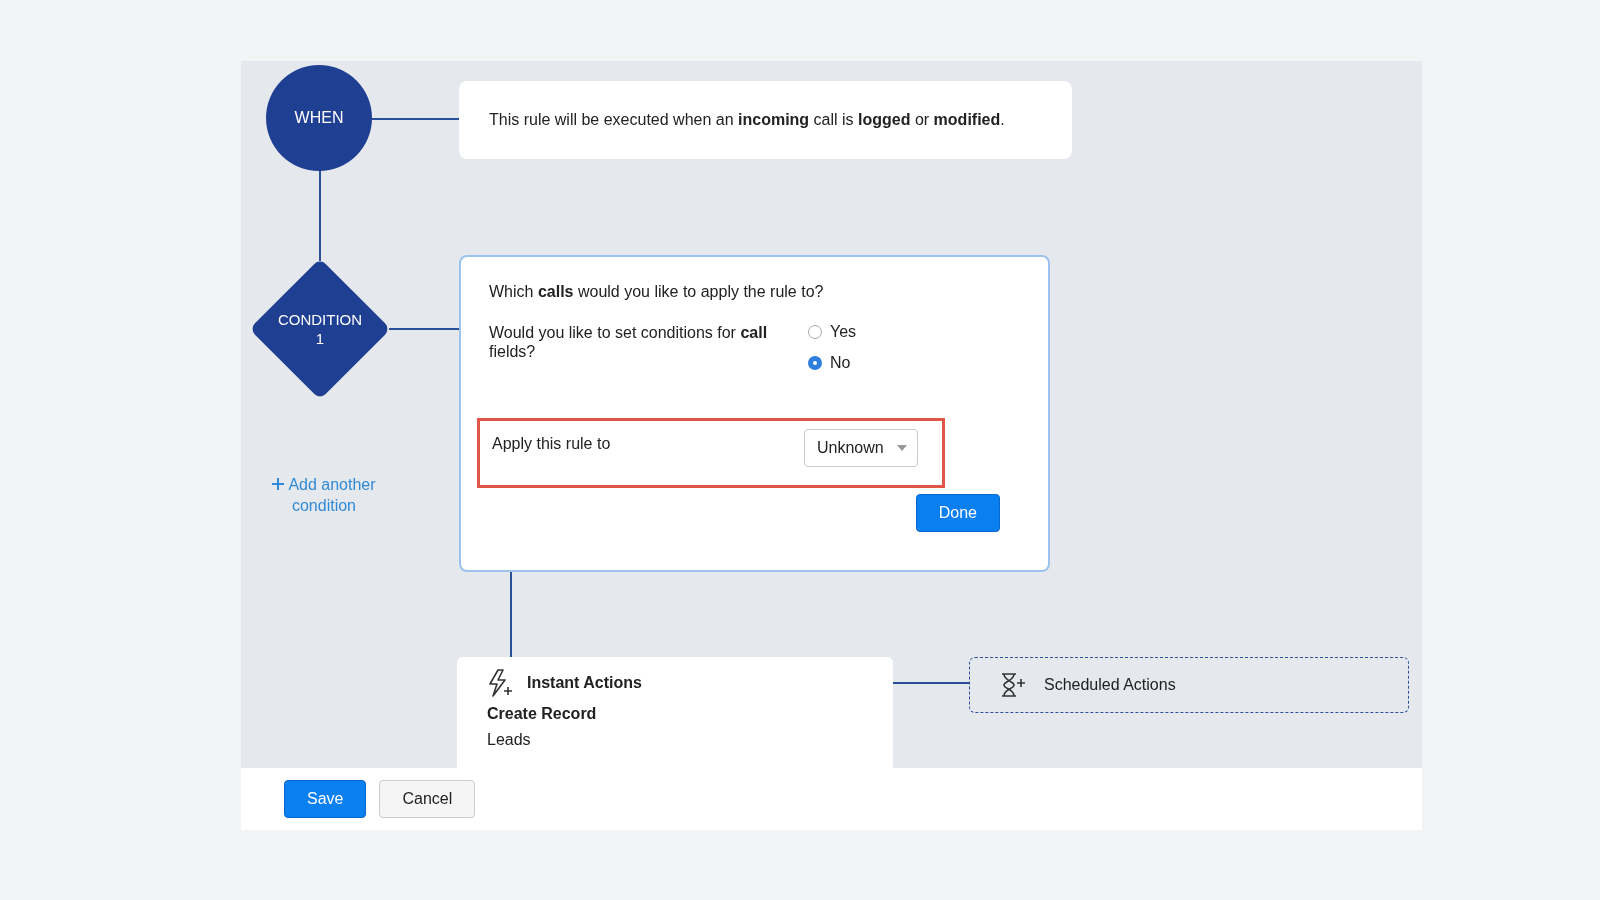 This screenshot has height=900, width=1600. What do you see at coordinates (320, 319) in the screenshot?
I see `condition-label: CONDITION` at bounding box center [320, 319].